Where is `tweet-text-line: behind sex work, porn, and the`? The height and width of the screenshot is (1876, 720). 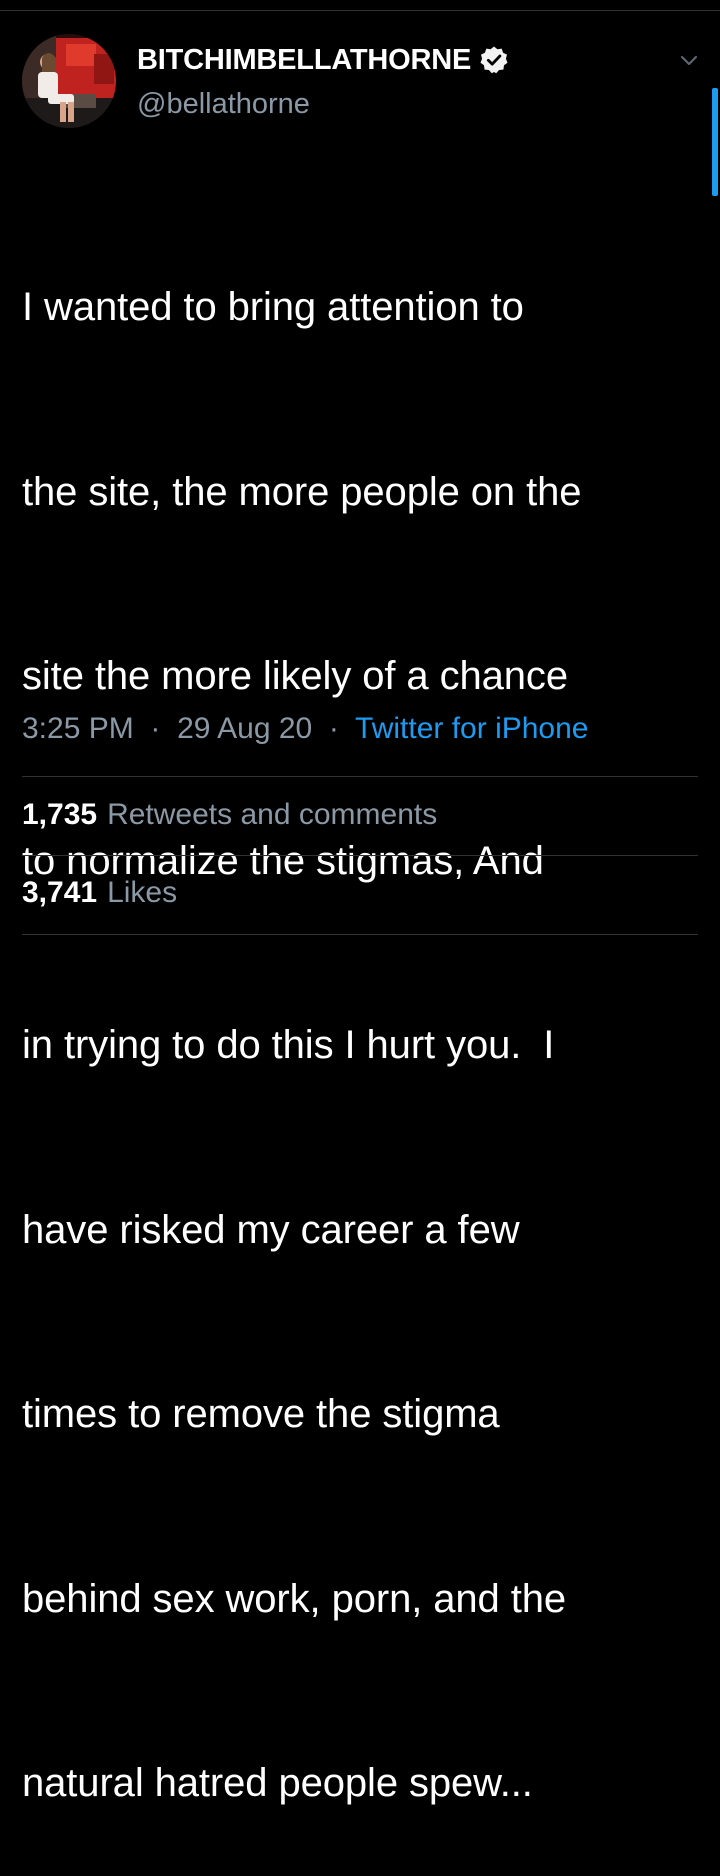 tweet-text-line: behind sex work, porn, and the is located at coordinates (294, 1598).